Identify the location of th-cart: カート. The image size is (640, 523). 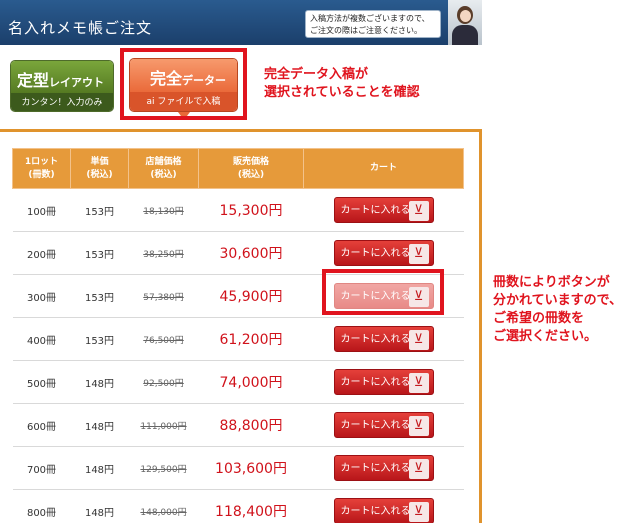
(383, 168).